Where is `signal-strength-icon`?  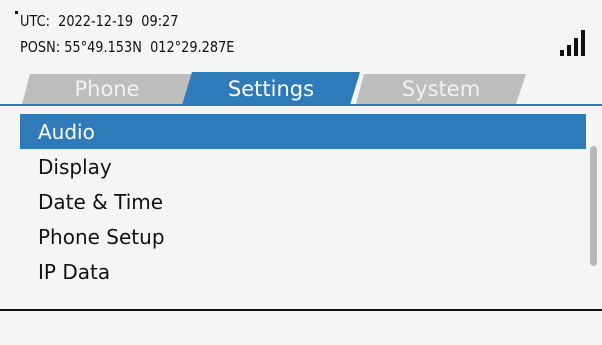
signal-strength-icon is located at coordinates (574, 43).